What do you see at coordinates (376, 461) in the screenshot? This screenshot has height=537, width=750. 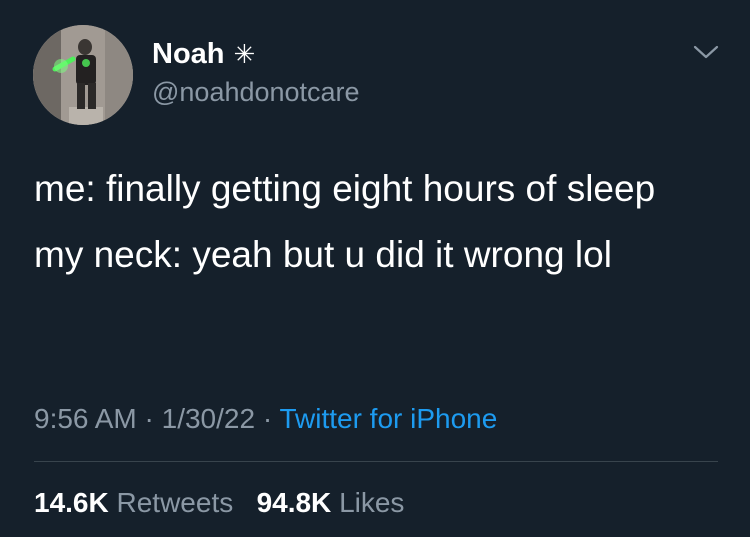 I see `divider` at bounding box center [376, 461].